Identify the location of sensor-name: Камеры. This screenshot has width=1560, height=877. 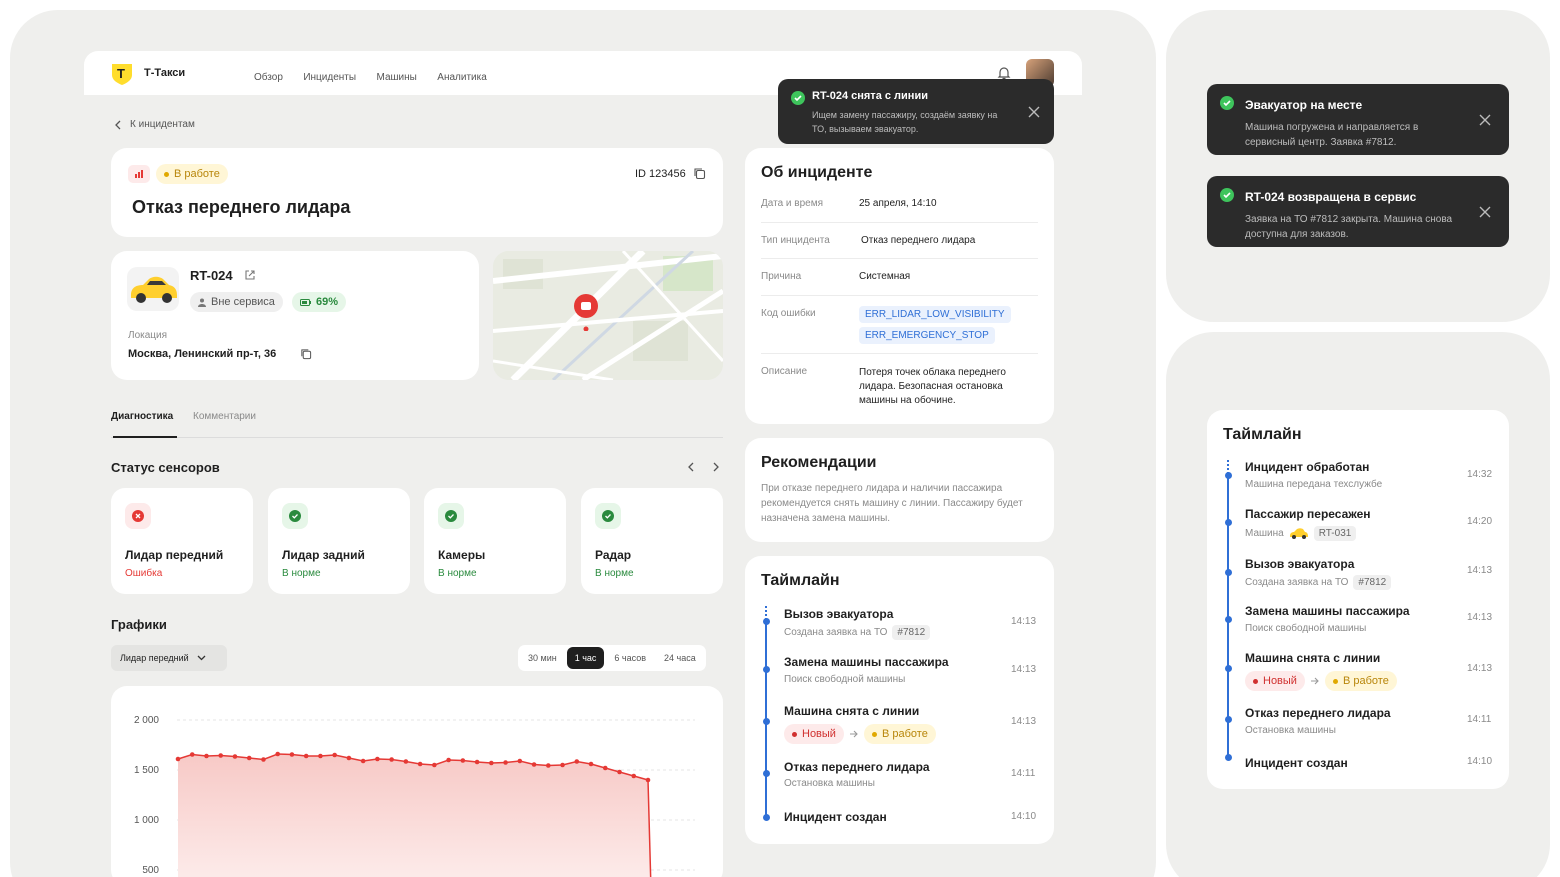
(462, 555).